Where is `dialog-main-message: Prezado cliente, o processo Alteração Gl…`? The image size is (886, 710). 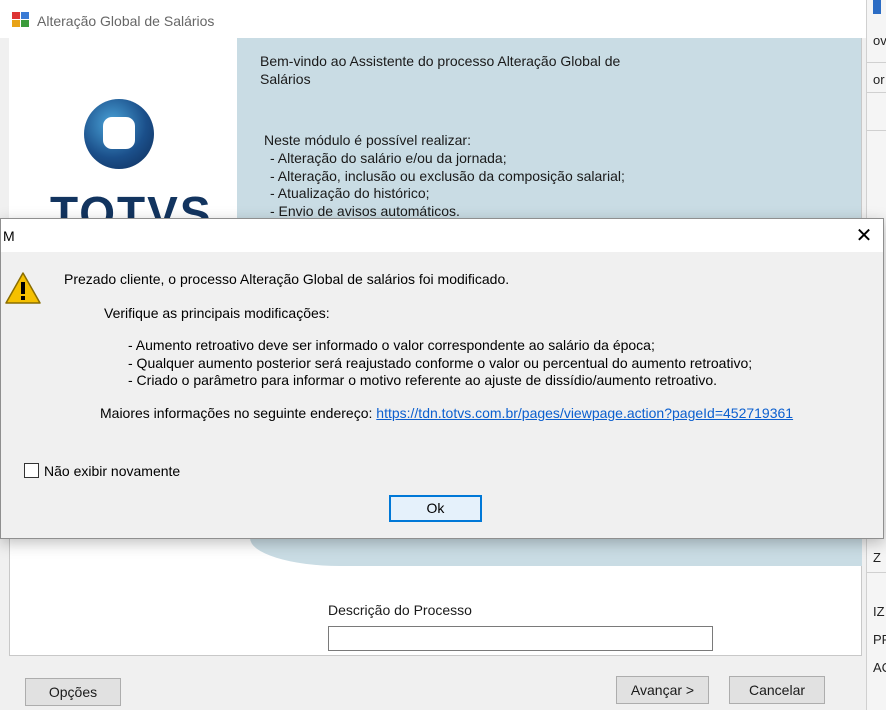
dialog-main-message: Prezado cliente, o processo Alteração Gl… is located at coordinates (287, 279).